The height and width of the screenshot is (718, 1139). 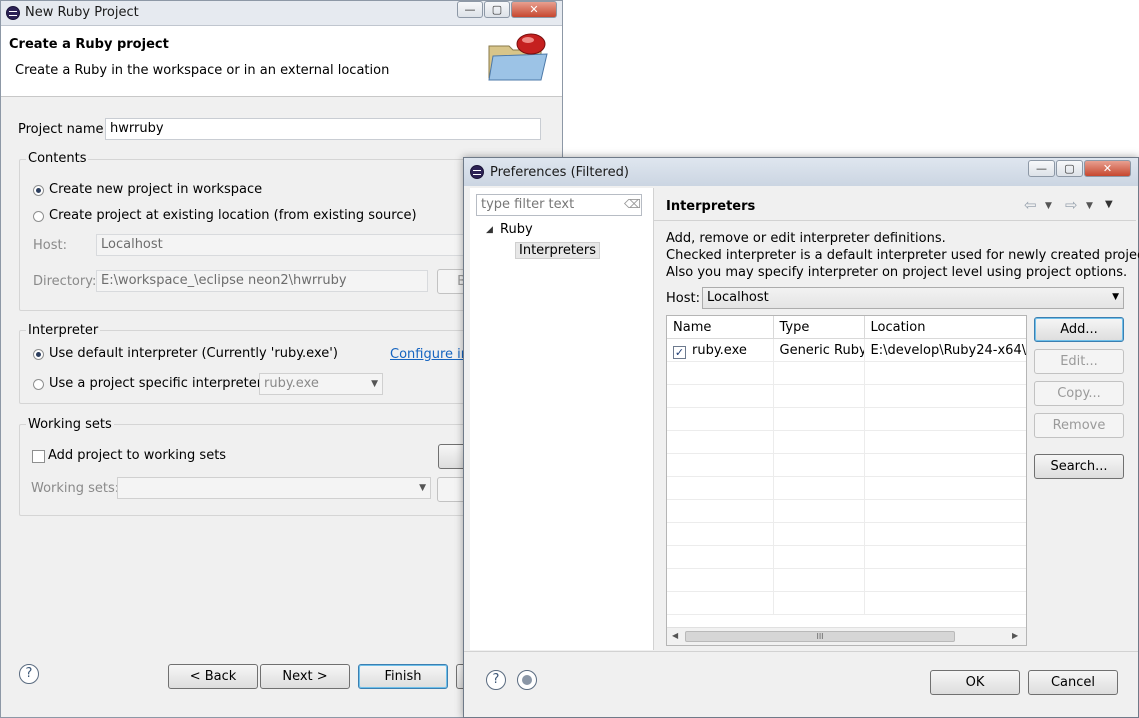 What do you see at coordinates (305, 676) in the screenshot?
I see `next-button: Next >` at bounding box center [305, 676].